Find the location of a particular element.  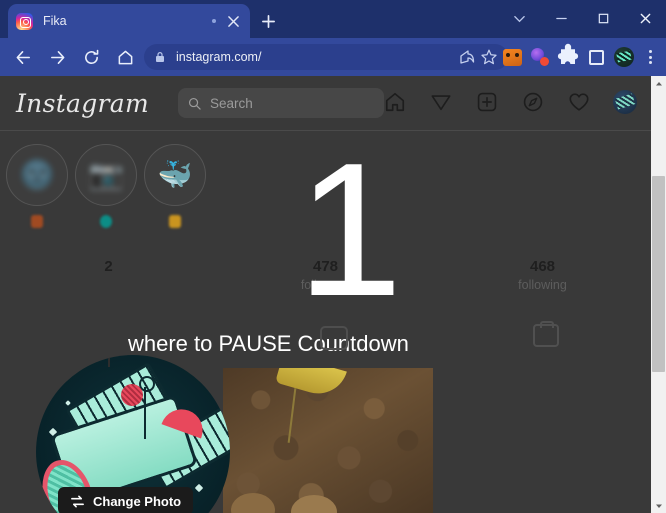

nav-home-button is located at coordinates (395, 102).